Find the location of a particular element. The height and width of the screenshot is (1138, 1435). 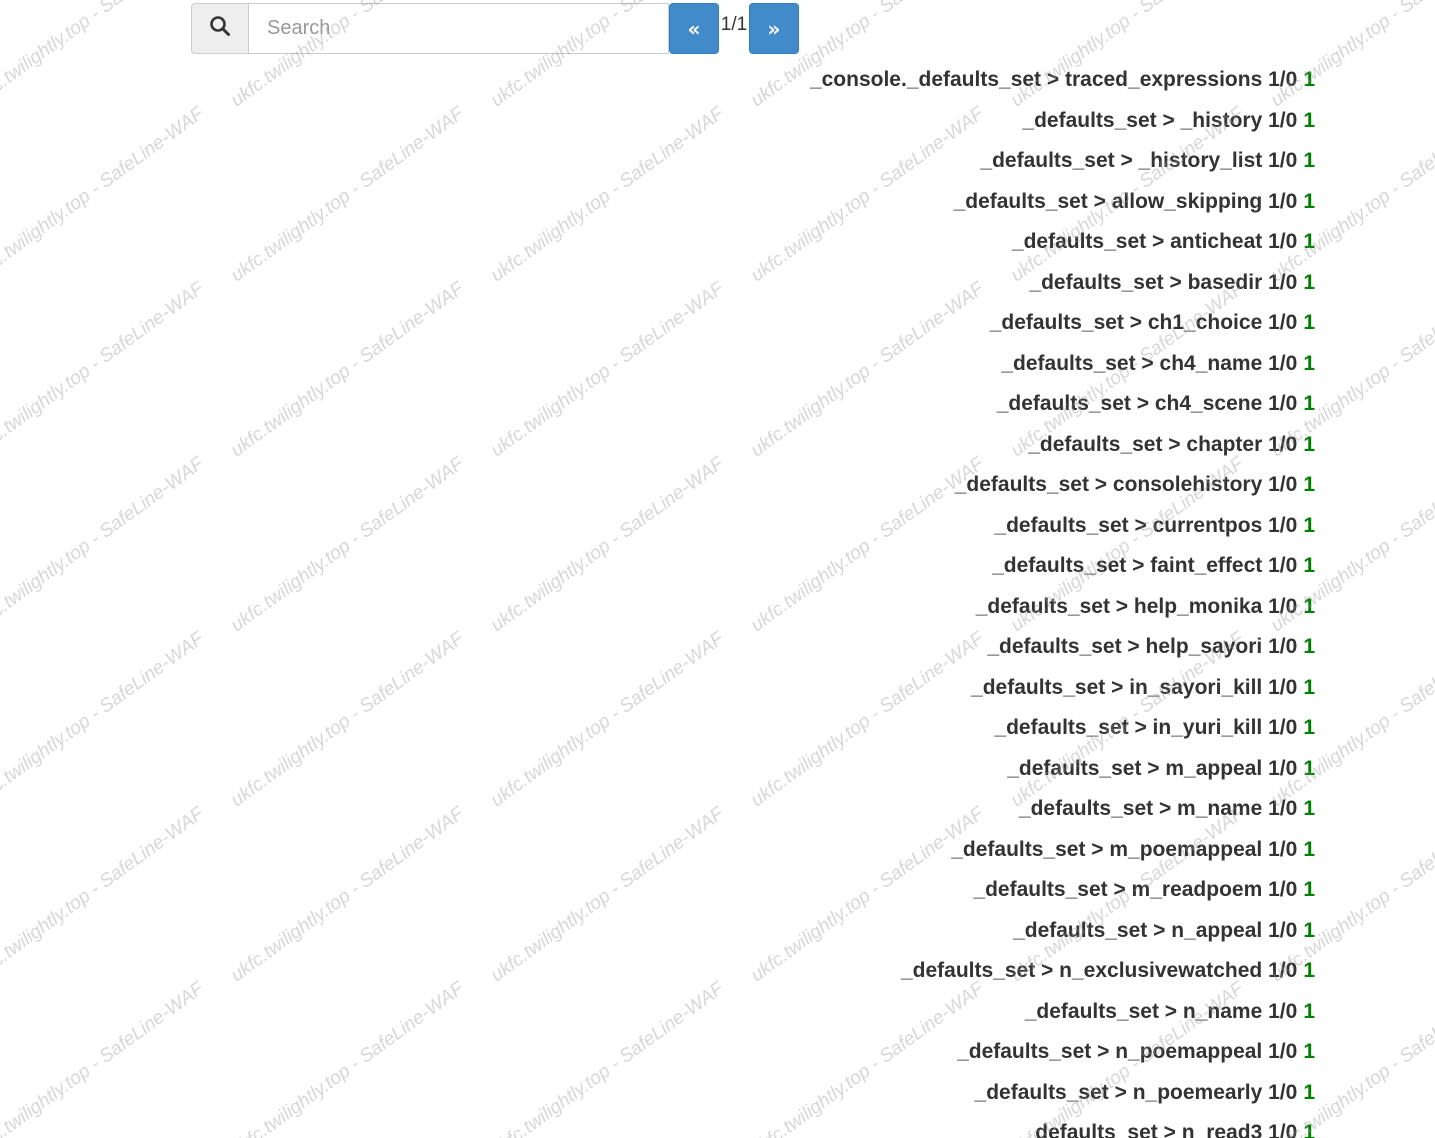

list-item: _defaults_set > m_name 1/0 1 is located at coordinates (1062, 809).